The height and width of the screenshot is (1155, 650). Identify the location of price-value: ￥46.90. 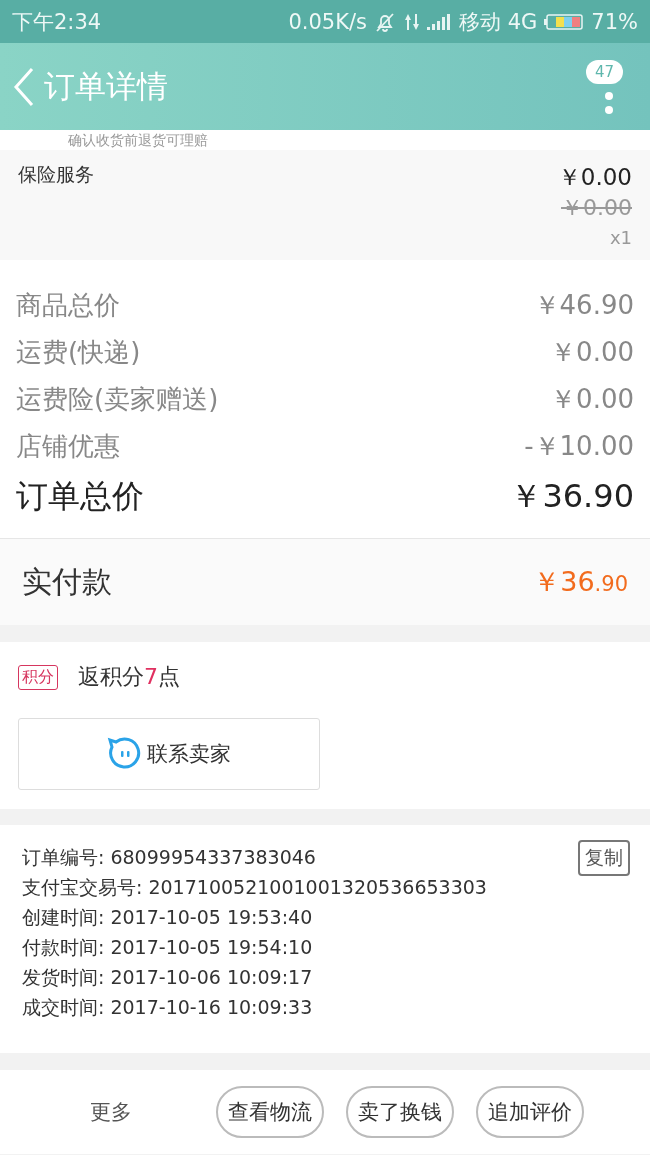
(583, 305).